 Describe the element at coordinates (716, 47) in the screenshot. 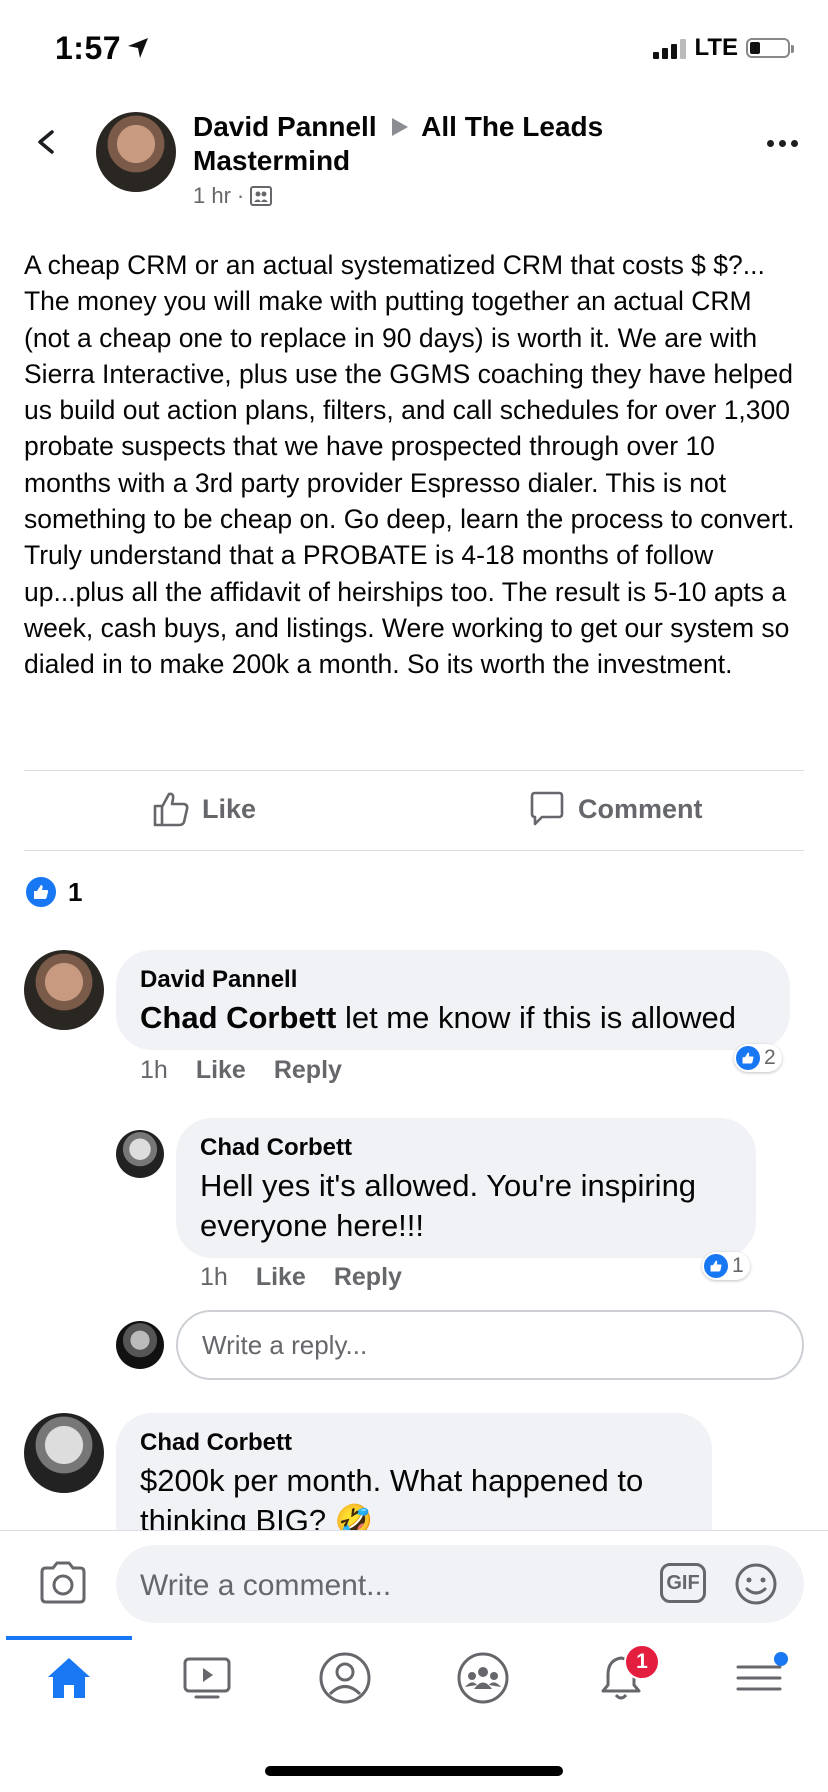

I see `network-label: LTE` at that location.